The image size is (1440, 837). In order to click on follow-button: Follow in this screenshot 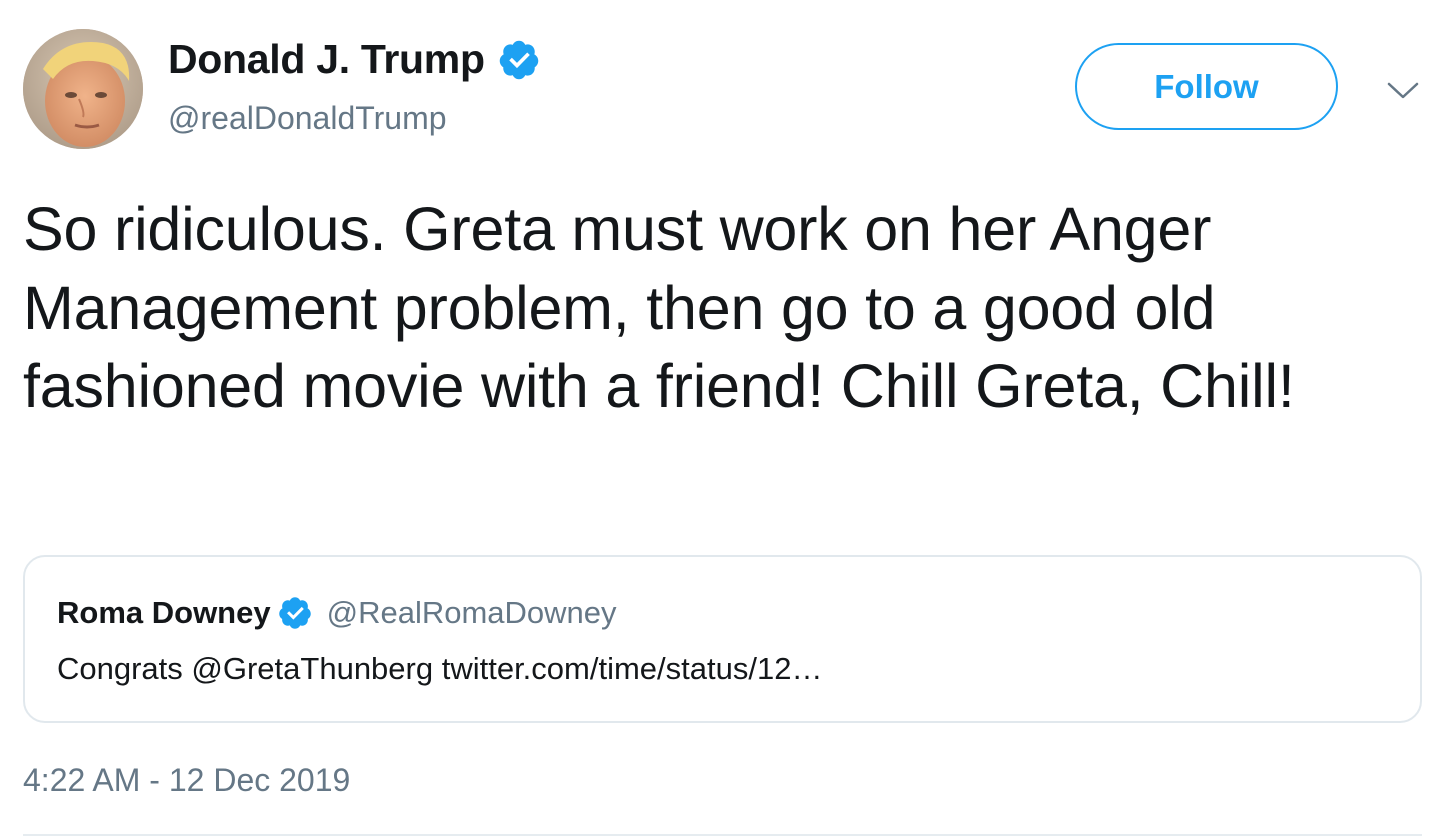, I will do `click(1206, 86)`.